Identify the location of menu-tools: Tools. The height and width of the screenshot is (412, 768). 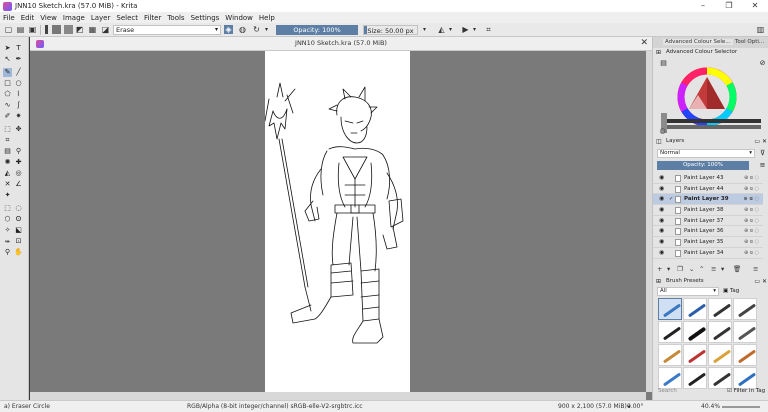
(175, 18).